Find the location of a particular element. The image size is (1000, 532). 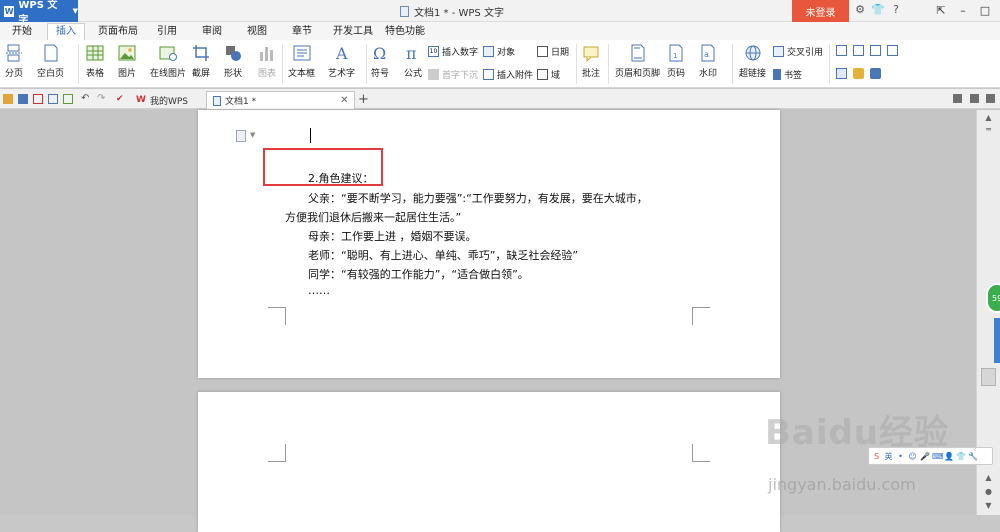

pdf-icon is located at coordinates (38, 99).